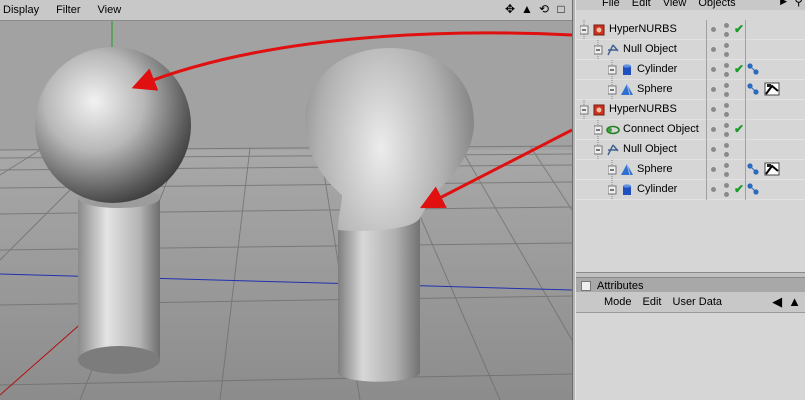 The height and width of the screenshot is (400, 805). I want to click on search-icon: ⚲, so click(798, 4).